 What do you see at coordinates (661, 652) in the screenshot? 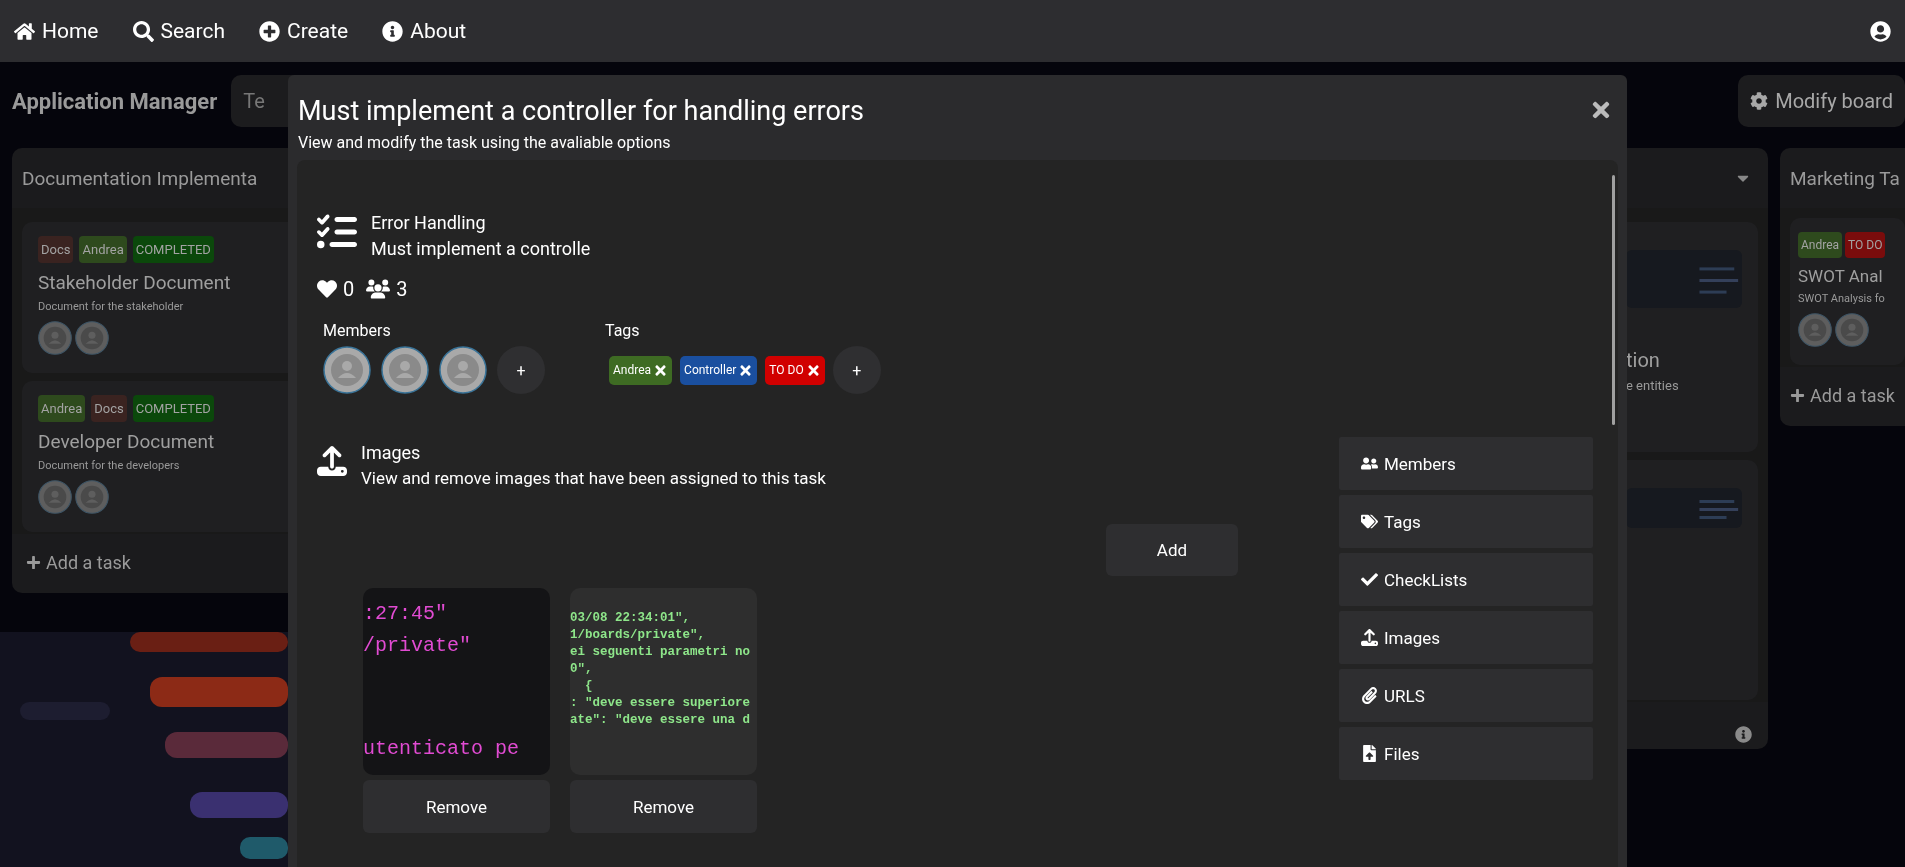
I see `code-line: ei seguenti parametri no` at bounding box center [661, 652].